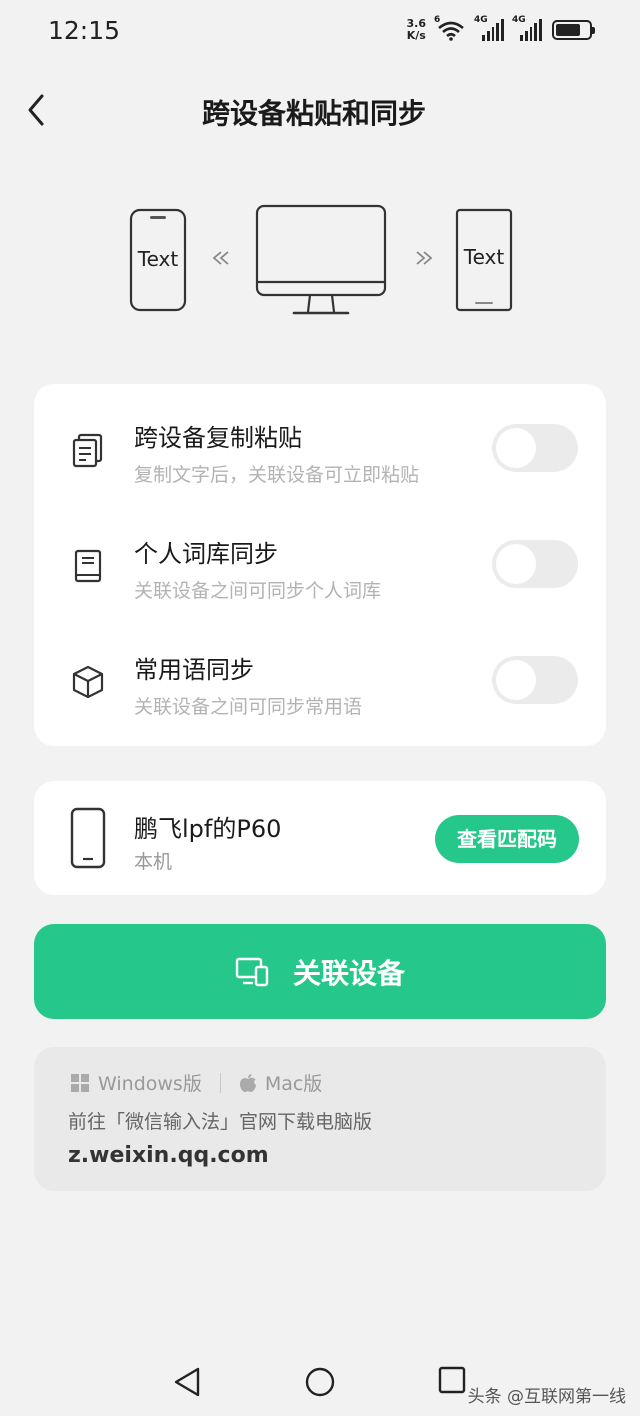 This screenshot has width=640, height=1416. I want to click on sync-illustration: Text Text, so click(323, 261).